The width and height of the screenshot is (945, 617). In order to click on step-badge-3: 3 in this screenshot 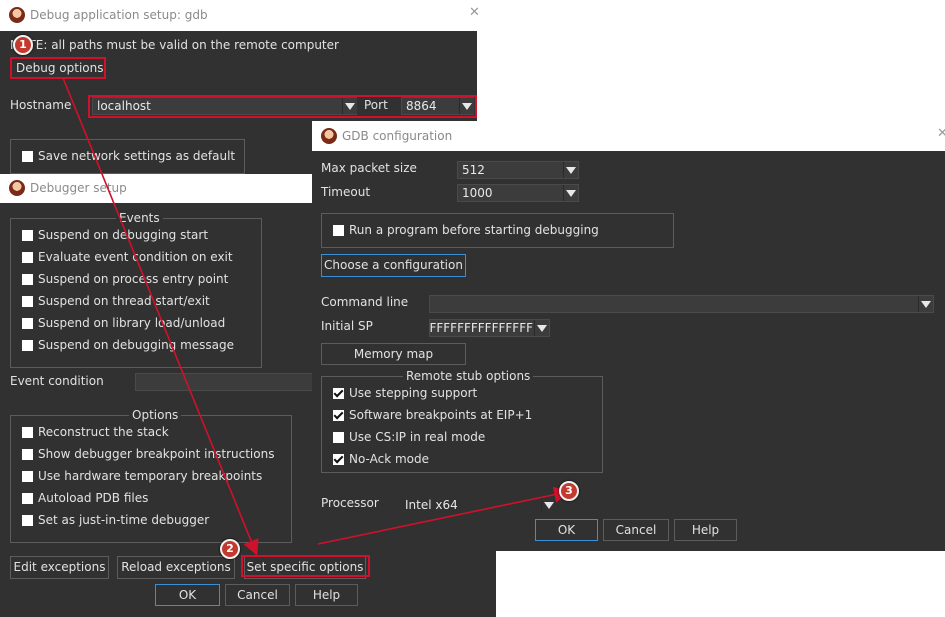, I will do `click(569, 491)`.